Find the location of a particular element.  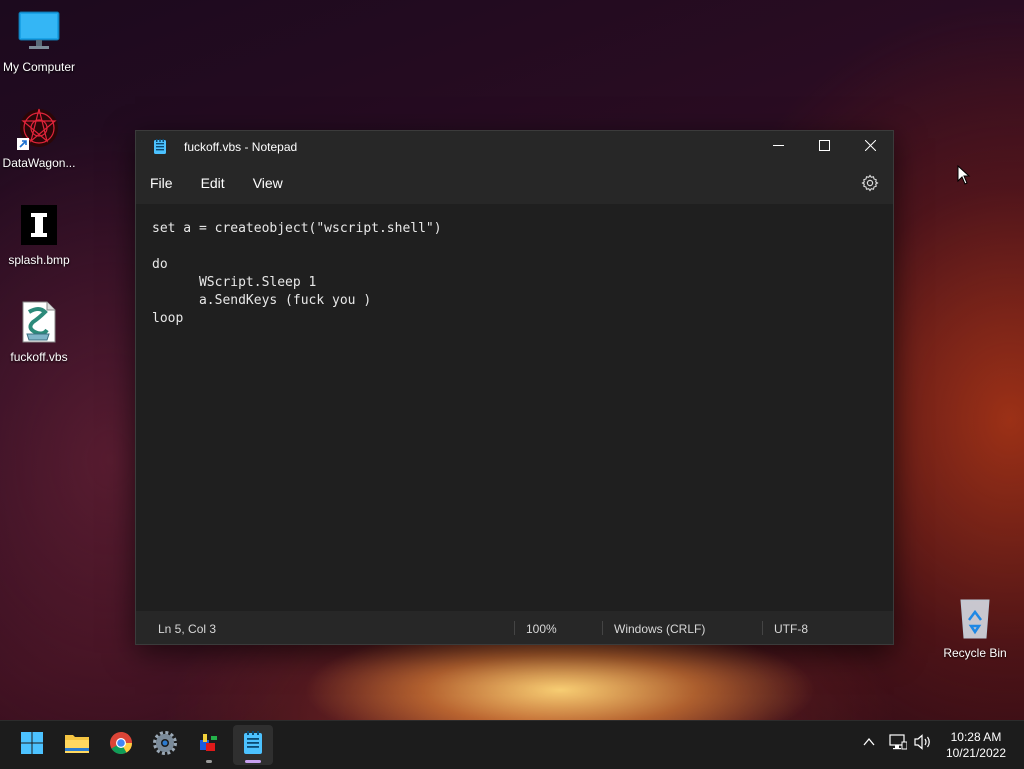

status-bar: Ln 5, Col 3 100% Windows (CRLF) UTF-8 is located at coordinates (514, 628).